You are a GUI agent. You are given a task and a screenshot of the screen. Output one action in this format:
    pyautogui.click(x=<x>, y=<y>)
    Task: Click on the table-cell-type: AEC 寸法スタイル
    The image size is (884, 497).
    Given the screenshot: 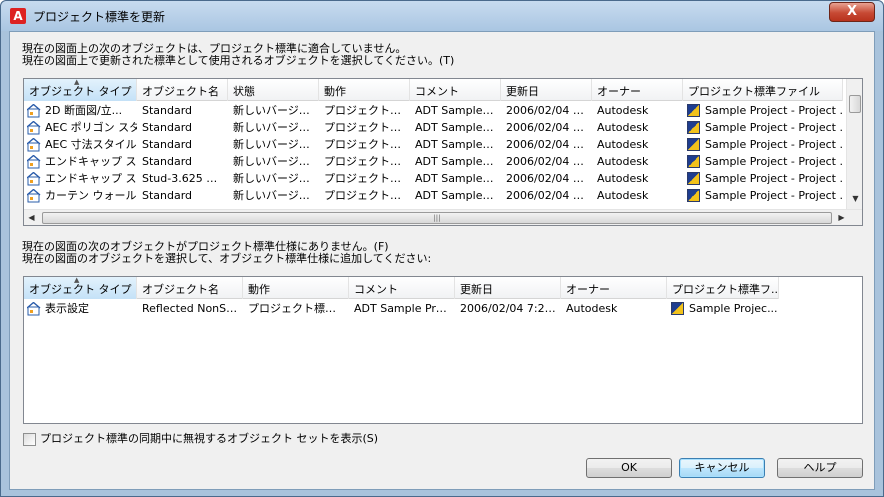 What is the action you would take?
    pyautogui.click(x=80, y=144)
    